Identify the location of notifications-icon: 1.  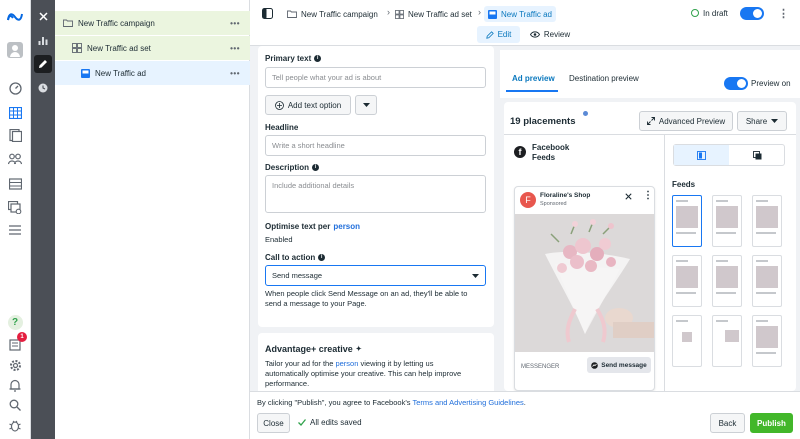
(17, 342).